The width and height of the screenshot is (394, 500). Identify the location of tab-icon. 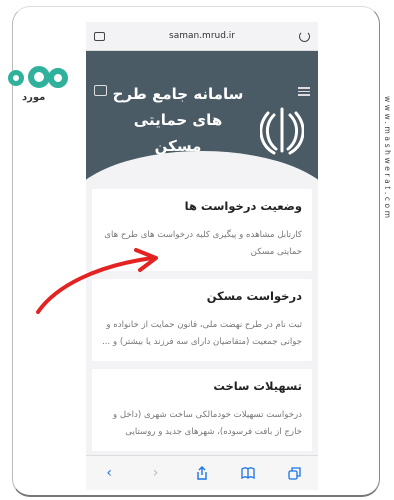
(99, 36).